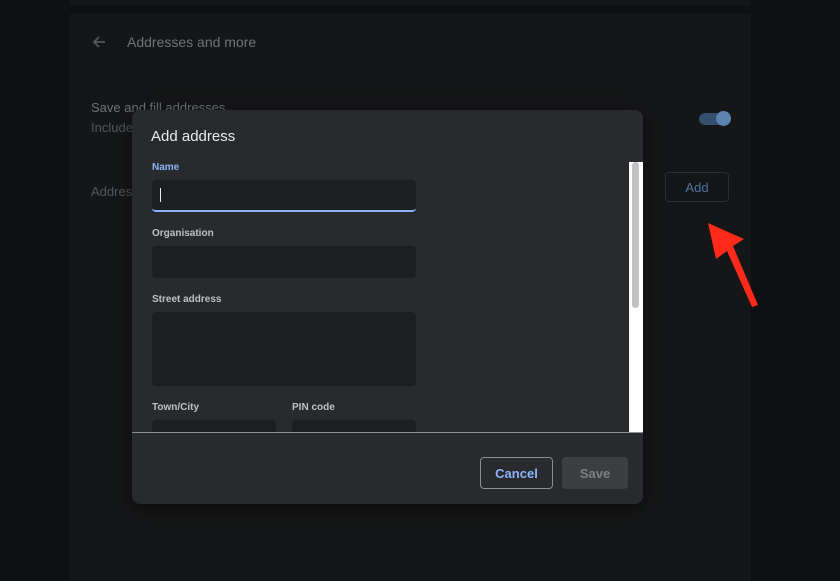 This screenshot has height=581, width=840. What do you see at coordinates (160, 195) in the screenshot?
I see `text-caret` at bounding box center [160, 195].